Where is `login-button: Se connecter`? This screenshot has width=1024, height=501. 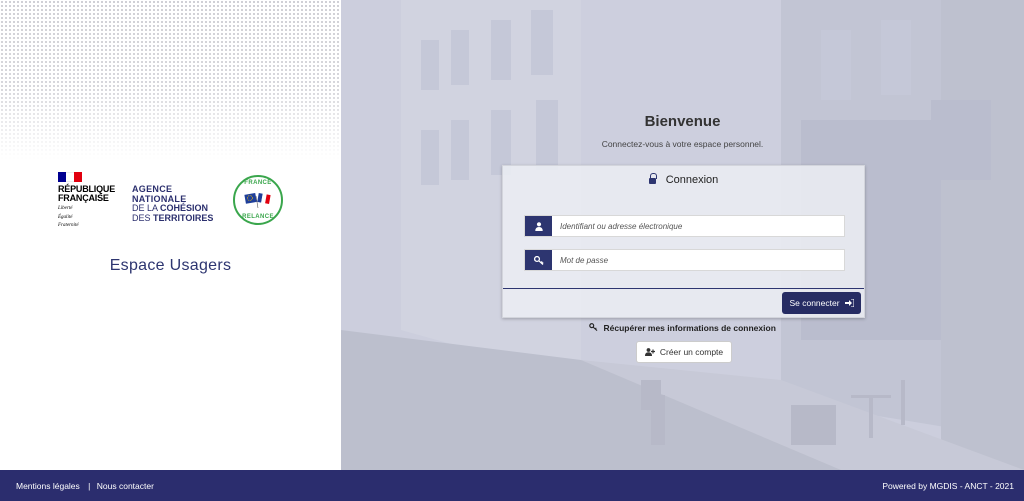 login-button: Se connecter is located at coordinates (821, 303).